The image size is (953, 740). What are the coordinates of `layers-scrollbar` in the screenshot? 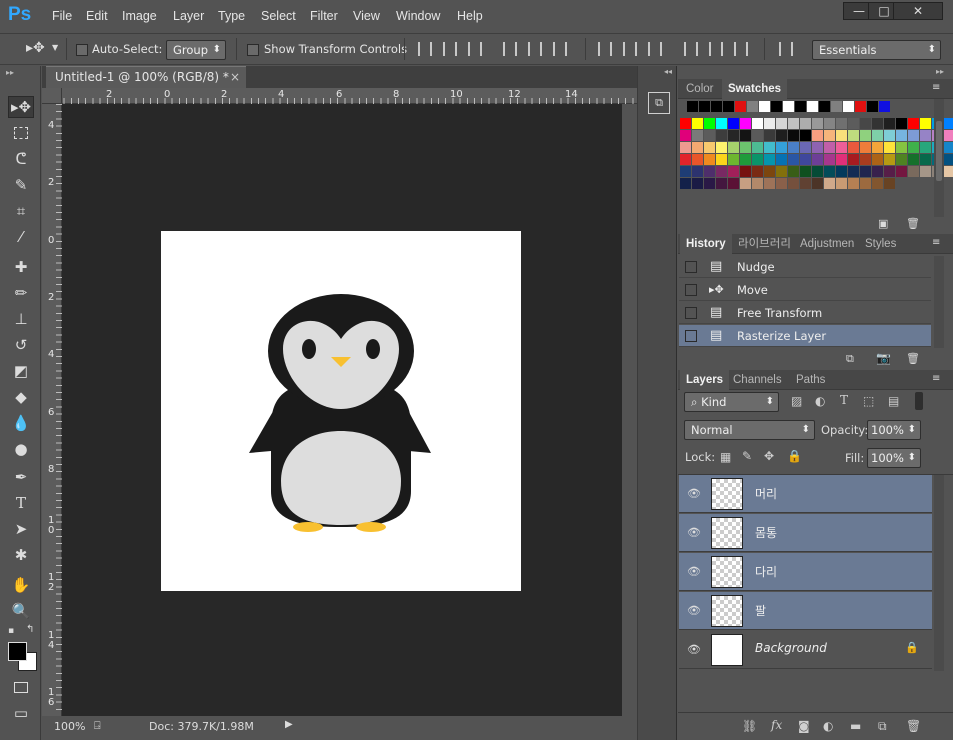 It's located at (939, 573).